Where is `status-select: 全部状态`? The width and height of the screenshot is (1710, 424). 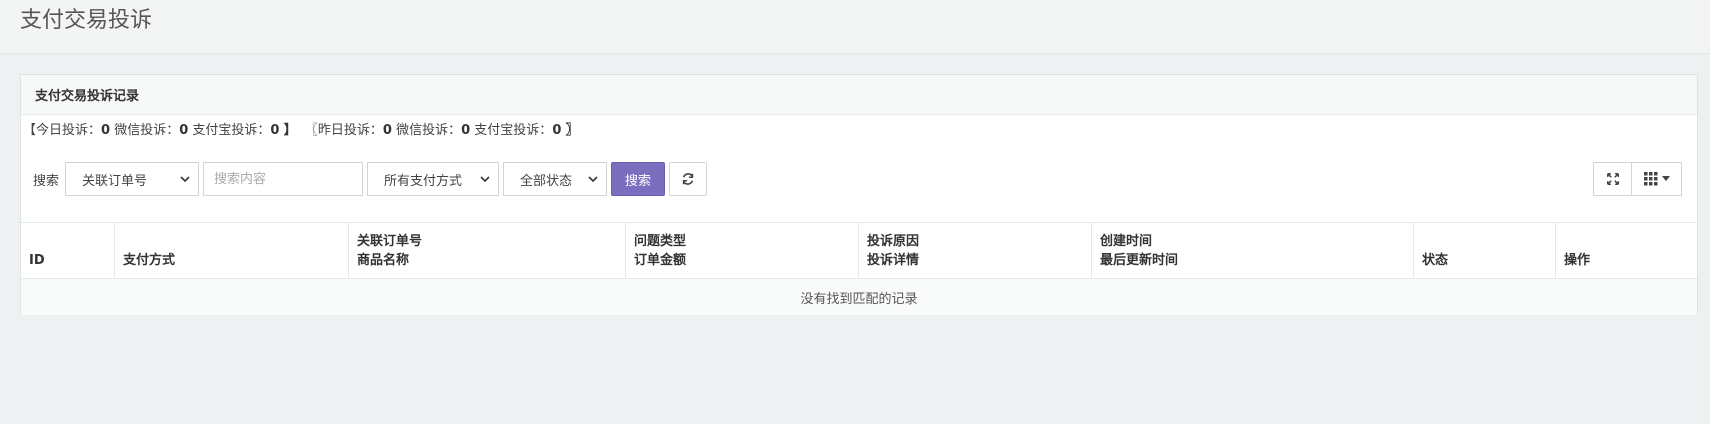
status-select: 全部状态 is located at coordinates (555, 179).